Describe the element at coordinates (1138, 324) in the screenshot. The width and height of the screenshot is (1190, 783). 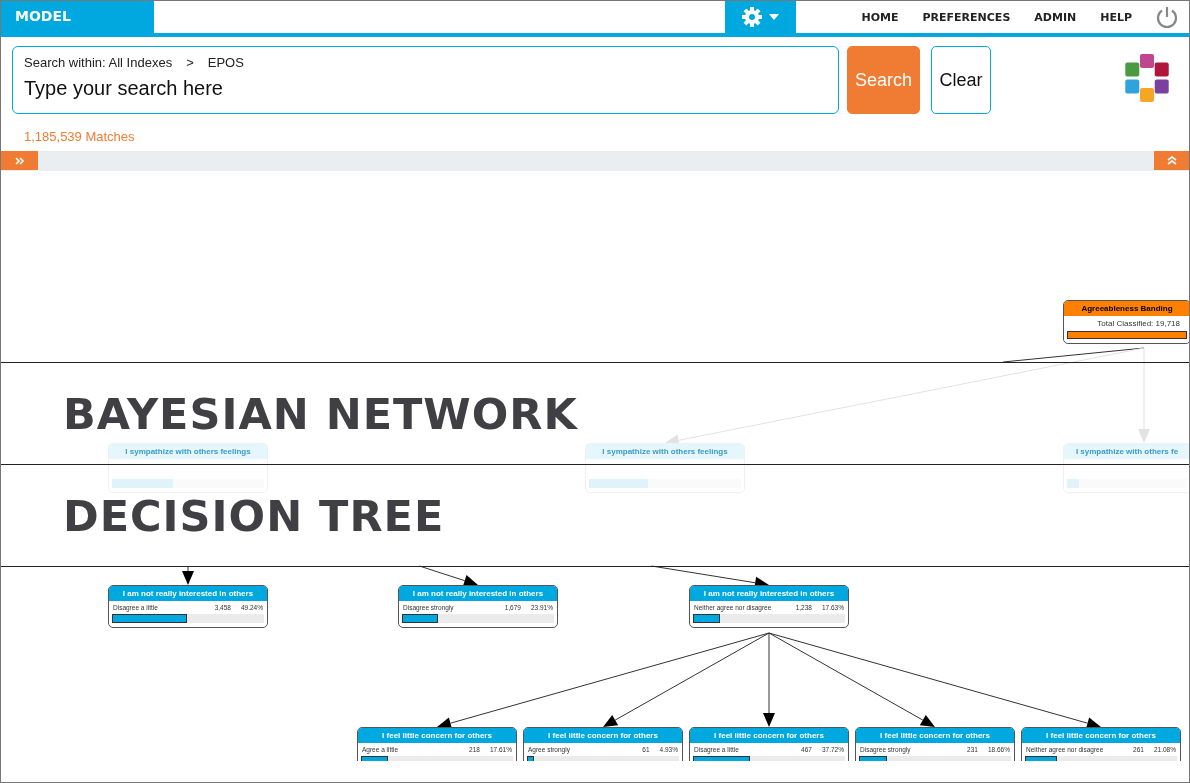
I see `node-summary: Total Classified: 19,718` at that location.